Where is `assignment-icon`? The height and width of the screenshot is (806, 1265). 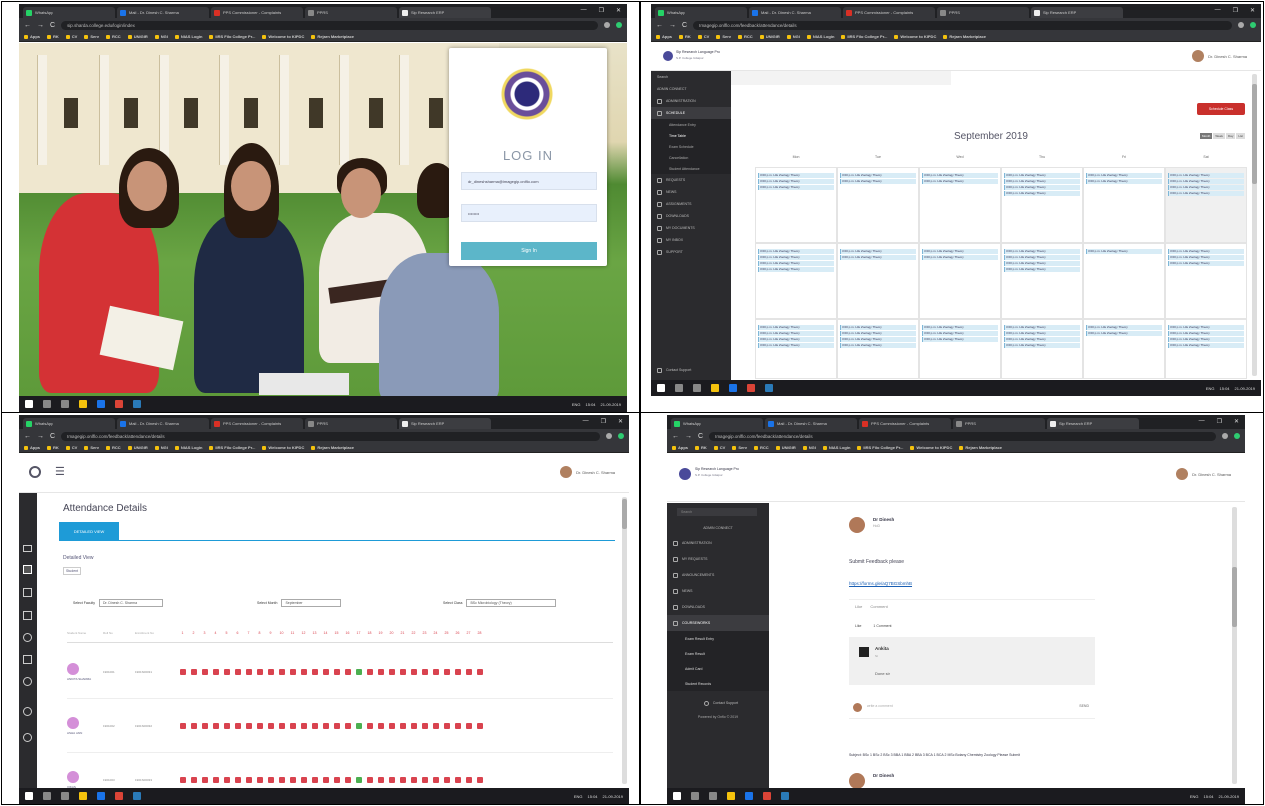
assignment-icon is located at coordinates (27, 615).